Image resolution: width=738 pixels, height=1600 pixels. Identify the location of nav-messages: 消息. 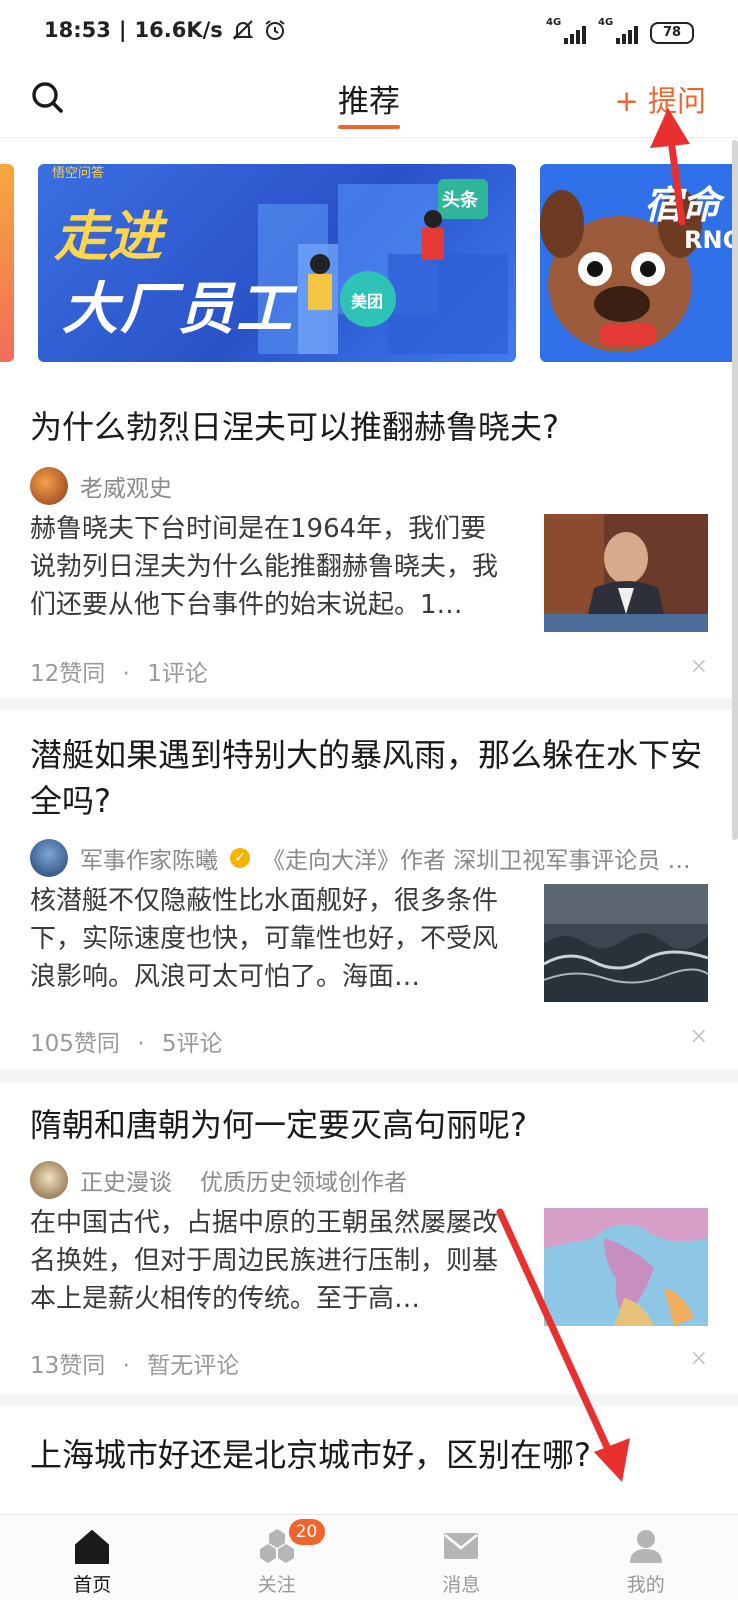
(461, 1557).